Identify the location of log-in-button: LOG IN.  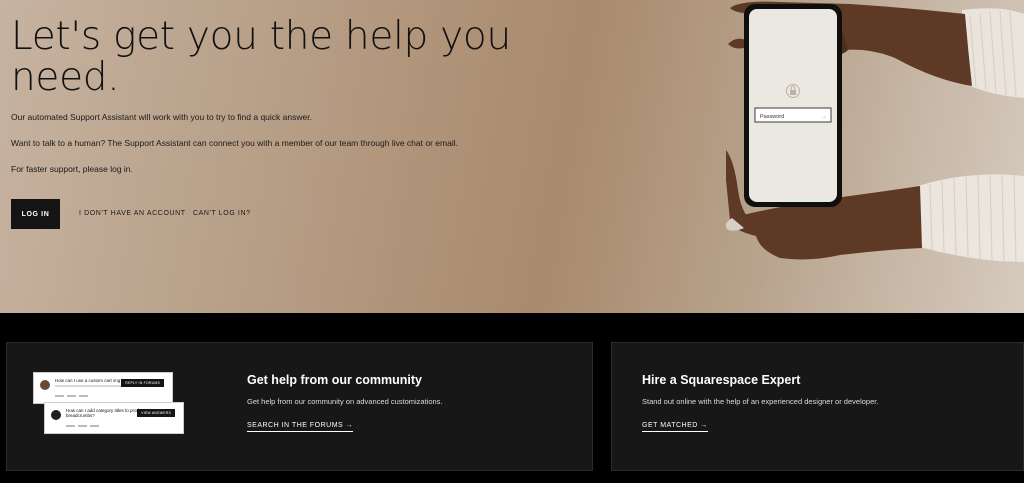
(35, 214).